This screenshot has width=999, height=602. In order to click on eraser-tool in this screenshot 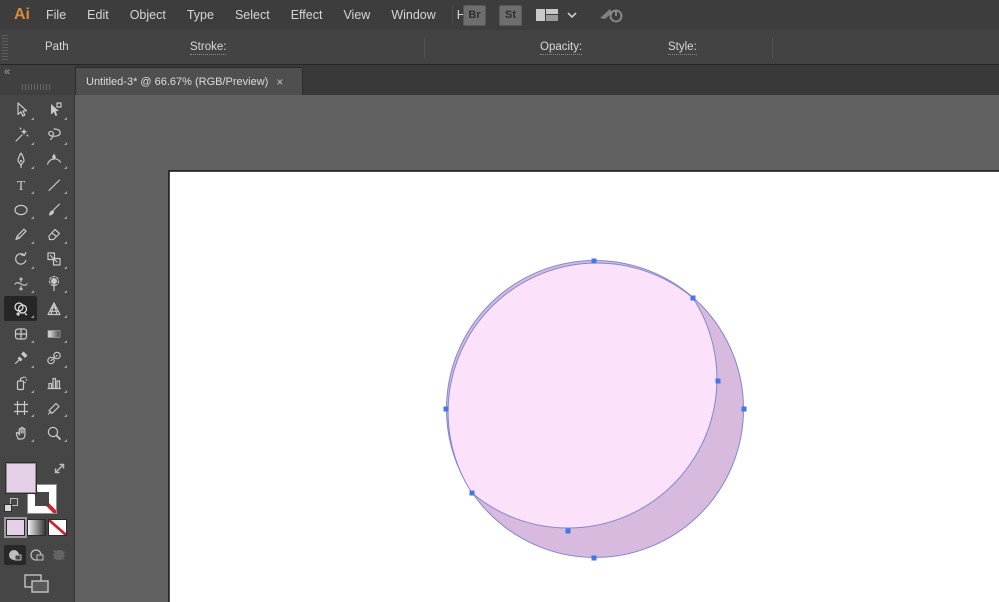, I will do `click(53, 234)`.